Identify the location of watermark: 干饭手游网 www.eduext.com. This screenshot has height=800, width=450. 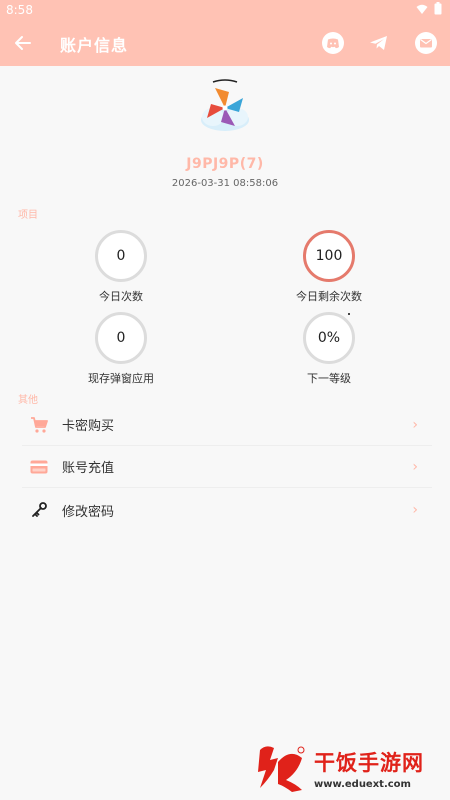
(347, 768).